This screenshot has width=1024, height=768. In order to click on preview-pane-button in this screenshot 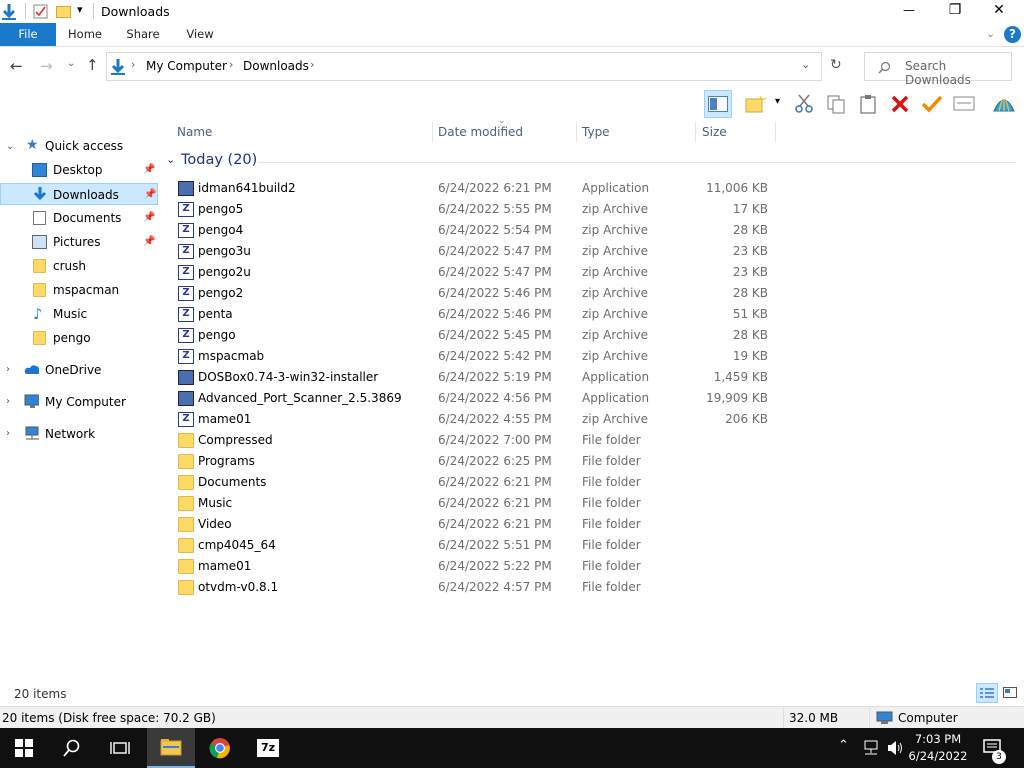, I will do `click(718, 104)`.